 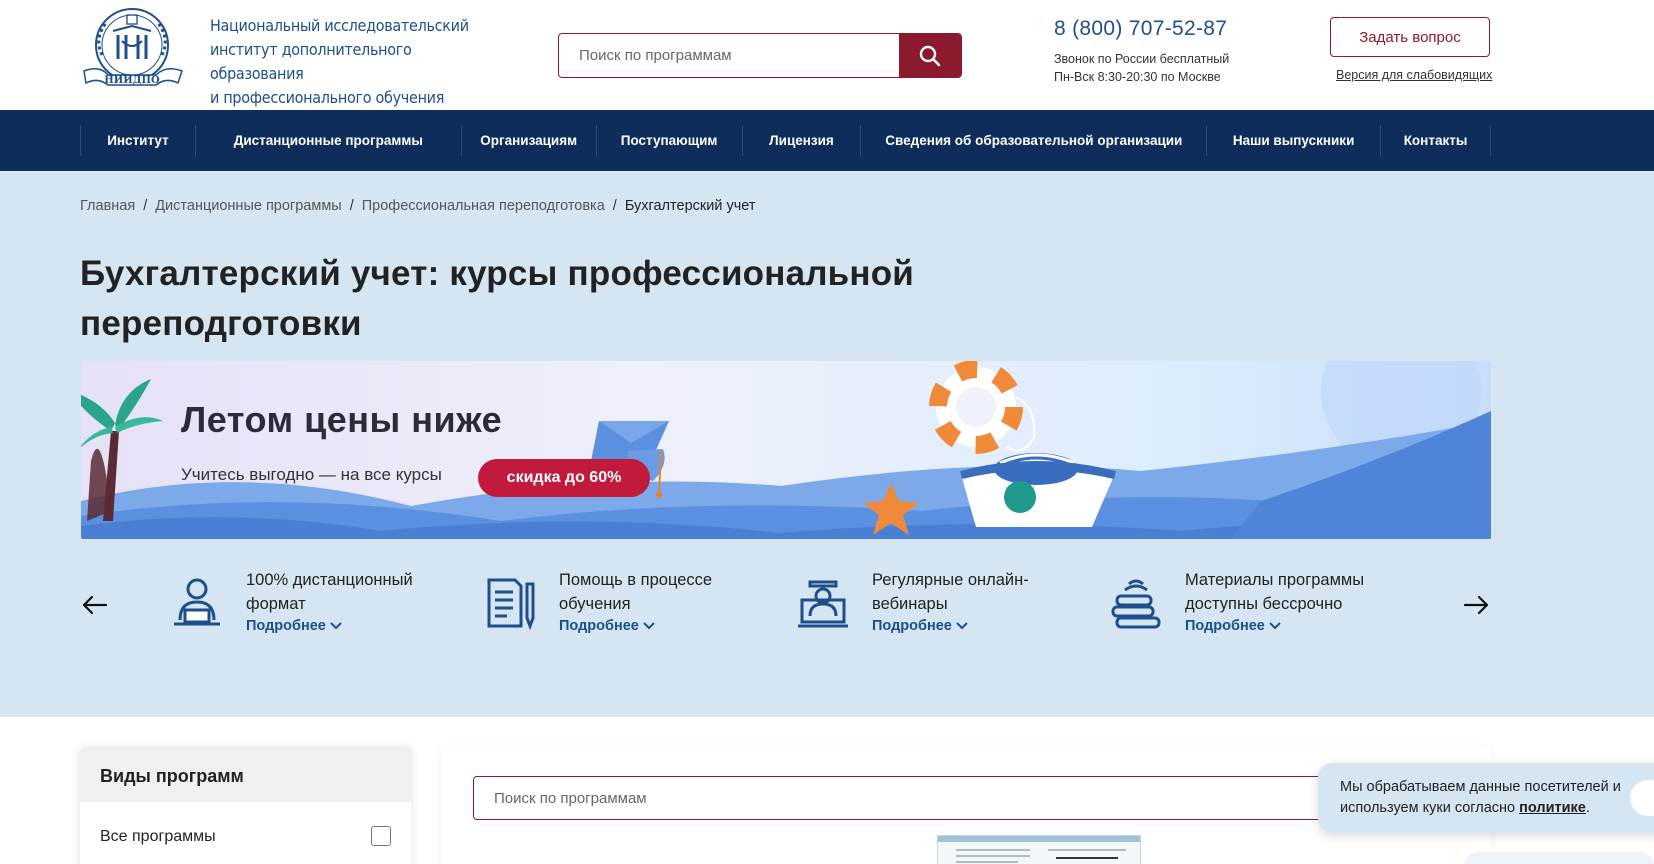 I want to click on filter-all-programs-label: Все программы, so click(x=158, y=836).